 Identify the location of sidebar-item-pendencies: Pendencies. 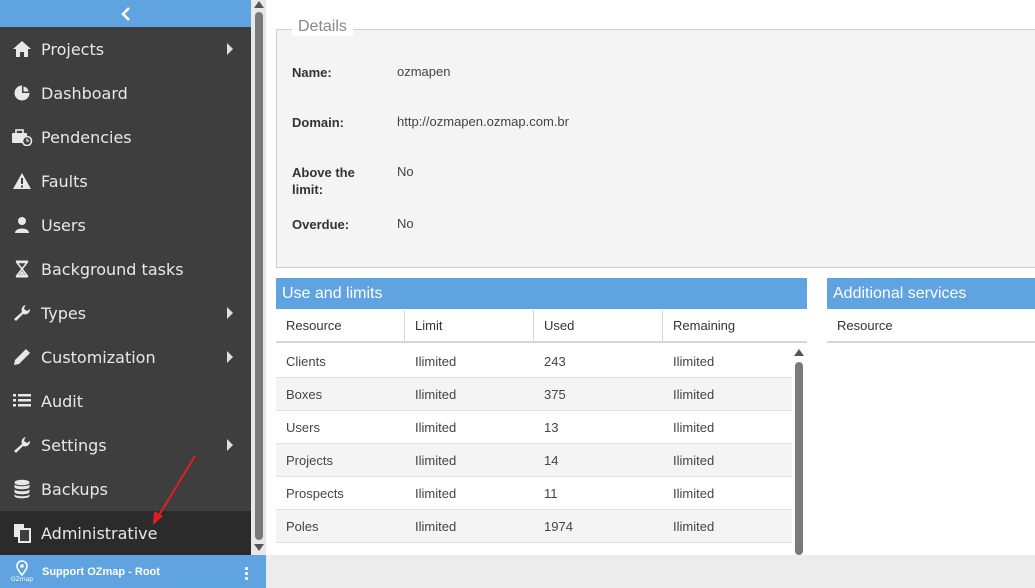
(125, 137).